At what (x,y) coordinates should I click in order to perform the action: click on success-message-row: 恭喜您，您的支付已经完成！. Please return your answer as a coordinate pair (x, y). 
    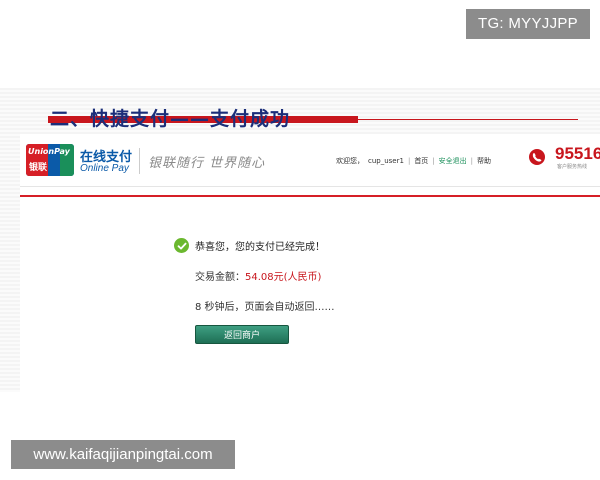
    Looking at the image, I should click on (249, 245).